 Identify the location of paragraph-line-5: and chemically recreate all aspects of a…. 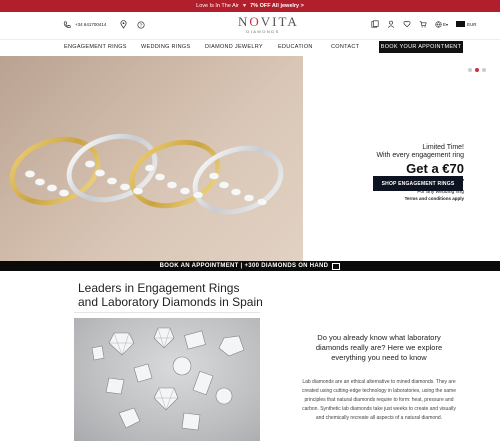
(379, 418).